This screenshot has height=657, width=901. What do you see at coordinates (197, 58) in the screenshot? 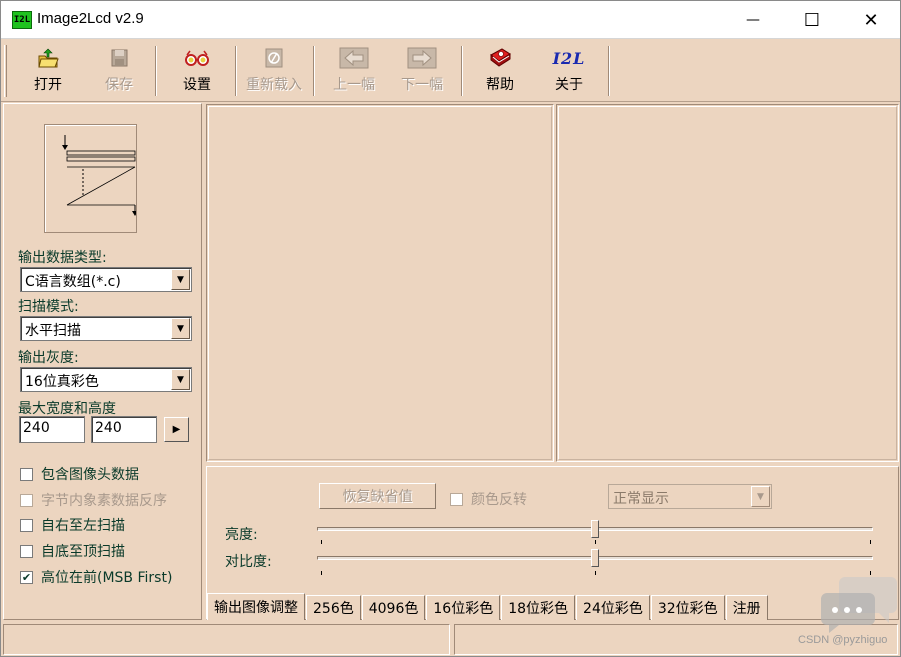
I see `settings-glasses-icon` at bounding box center [197, 58].